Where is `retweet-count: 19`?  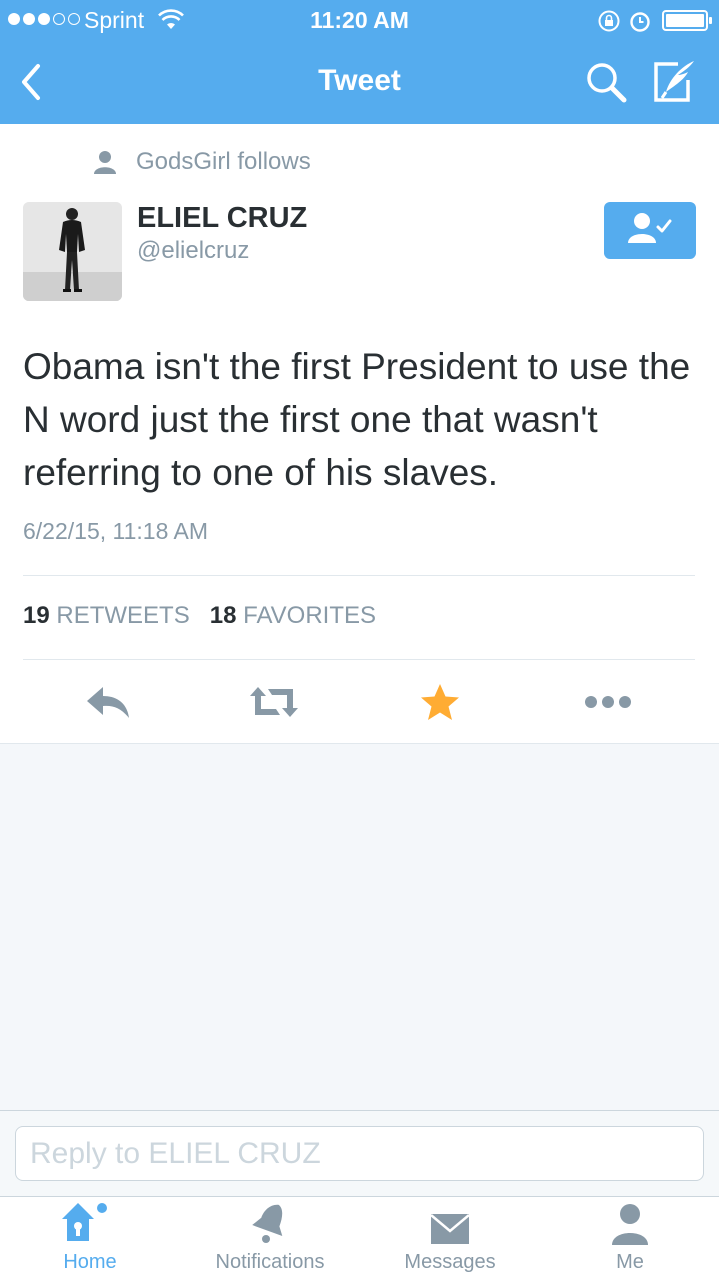
retweet-count: 19 is located at coordinates (36, 615).